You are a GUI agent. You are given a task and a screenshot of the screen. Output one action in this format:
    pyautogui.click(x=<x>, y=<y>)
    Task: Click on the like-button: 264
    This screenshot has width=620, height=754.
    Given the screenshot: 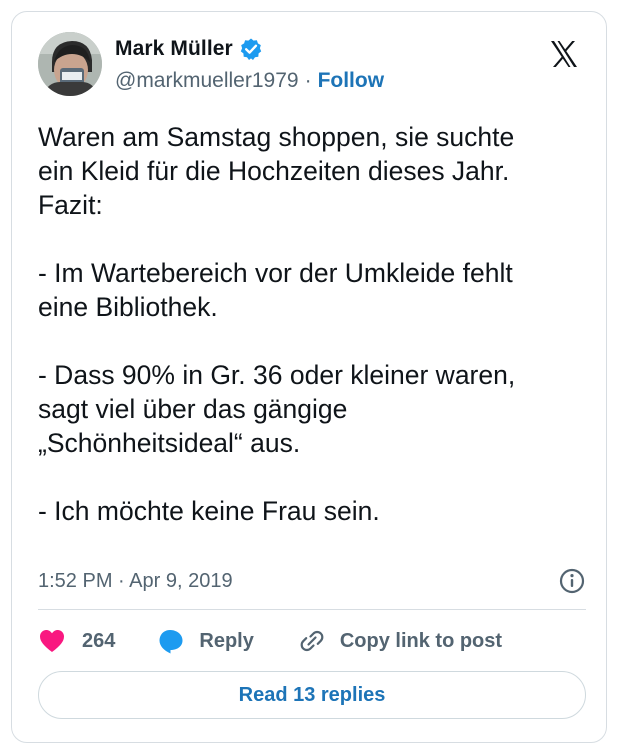 What is the action you would take?
    pyautogui.click(x=76, y=641)
    